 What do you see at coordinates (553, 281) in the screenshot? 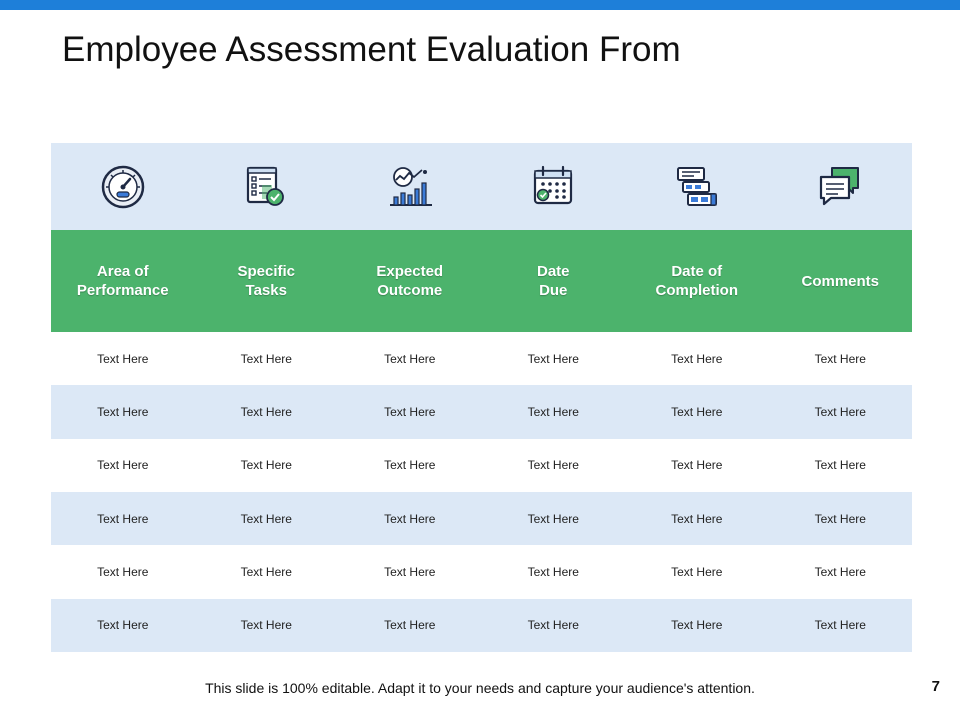
I see `column-header-date-due: Date Due` at bounding box center [553, 281].